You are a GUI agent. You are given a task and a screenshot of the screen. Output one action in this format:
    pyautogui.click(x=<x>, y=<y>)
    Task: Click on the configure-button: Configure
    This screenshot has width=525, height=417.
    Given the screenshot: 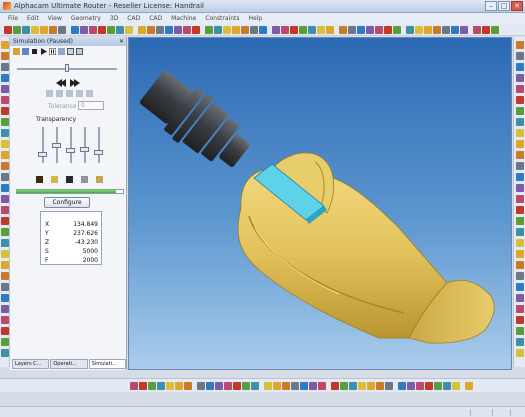 What is the action you would take?
    pyautogui.click(x=67, y=202)
    